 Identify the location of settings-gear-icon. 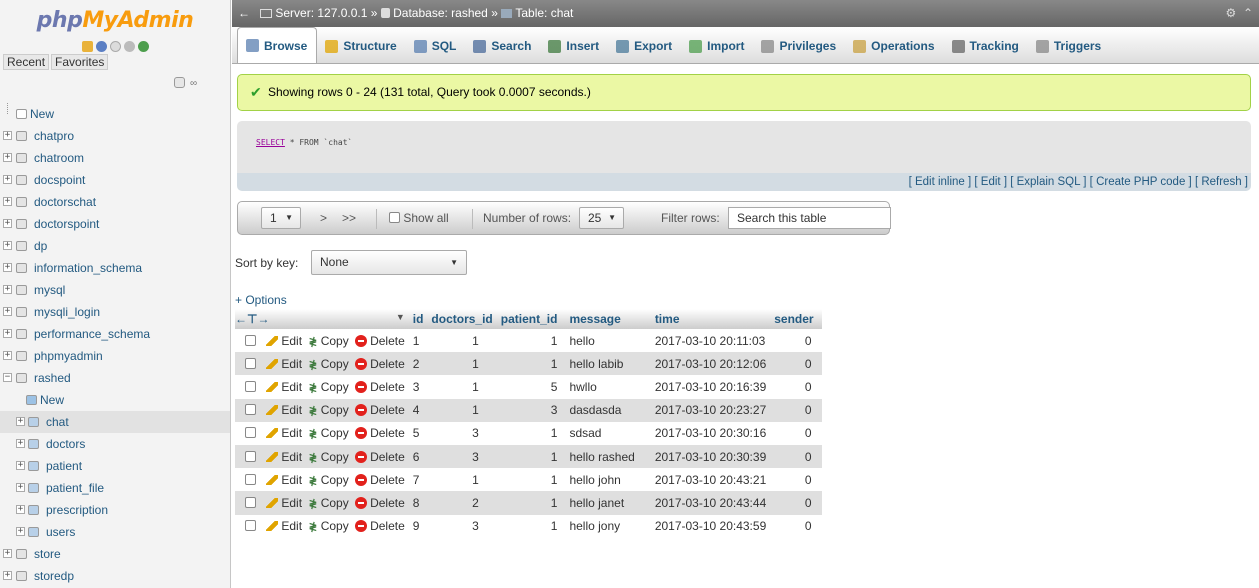
(129, 46).